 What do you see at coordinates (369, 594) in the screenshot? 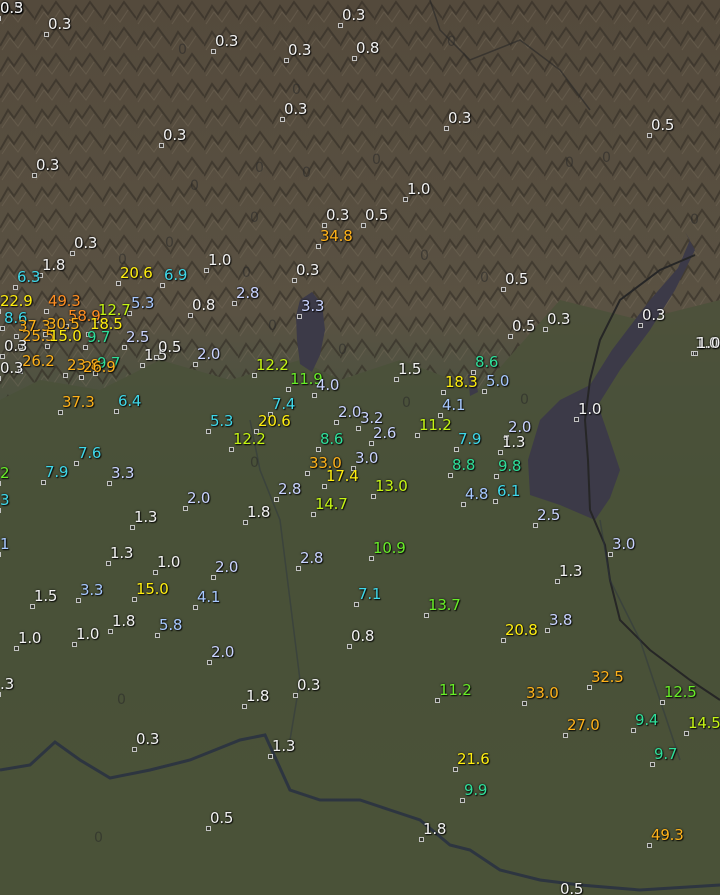
I see `precip-value-label: 7.1` at bounding box center [369, 594].